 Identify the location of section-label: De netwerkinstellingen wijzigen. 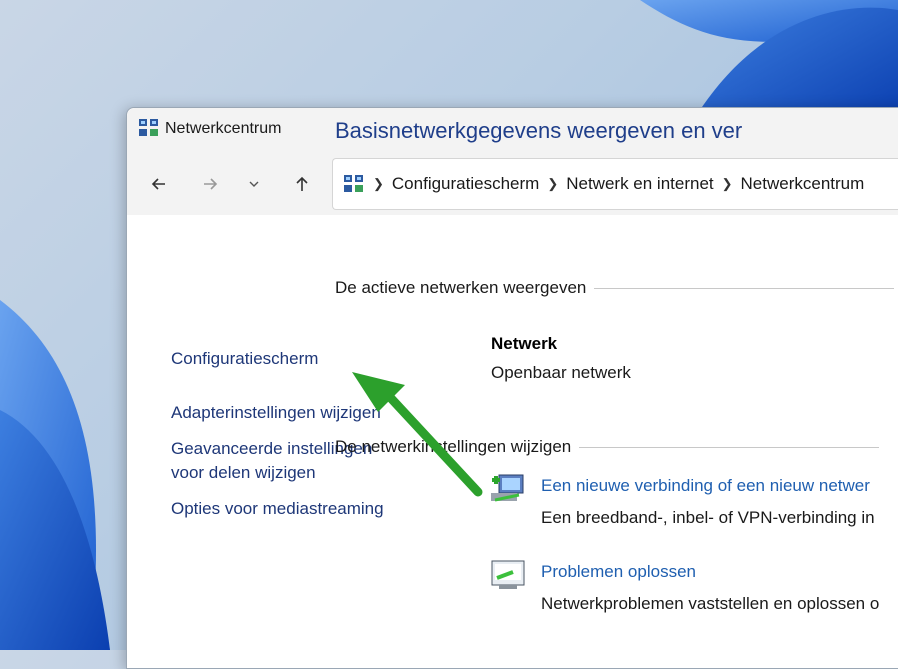
(453, 446).